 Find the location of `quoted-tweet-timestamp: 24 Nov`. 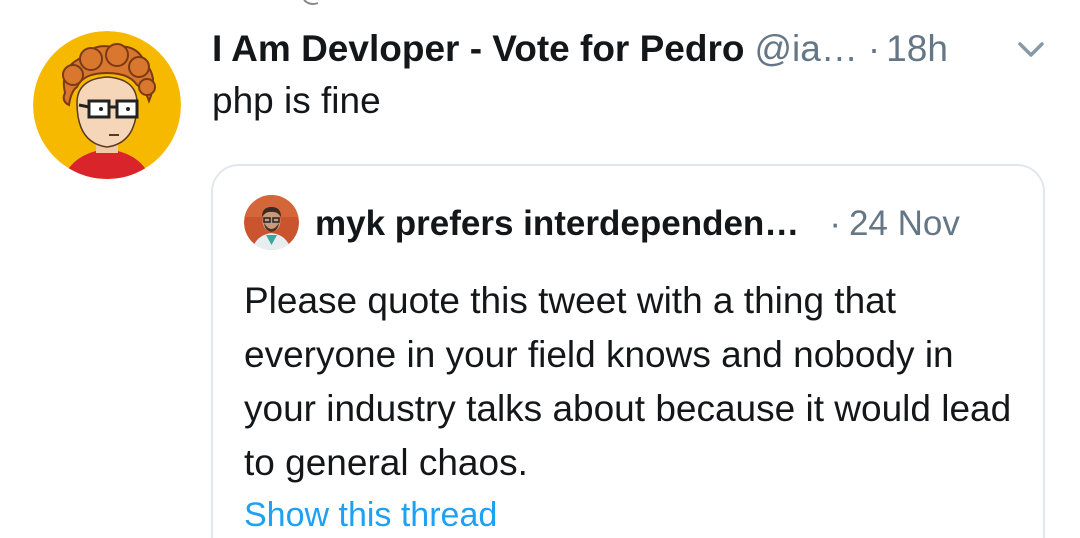

quoted-tweet-timestamp: 24 Nov is located at coordinates (904, 224).